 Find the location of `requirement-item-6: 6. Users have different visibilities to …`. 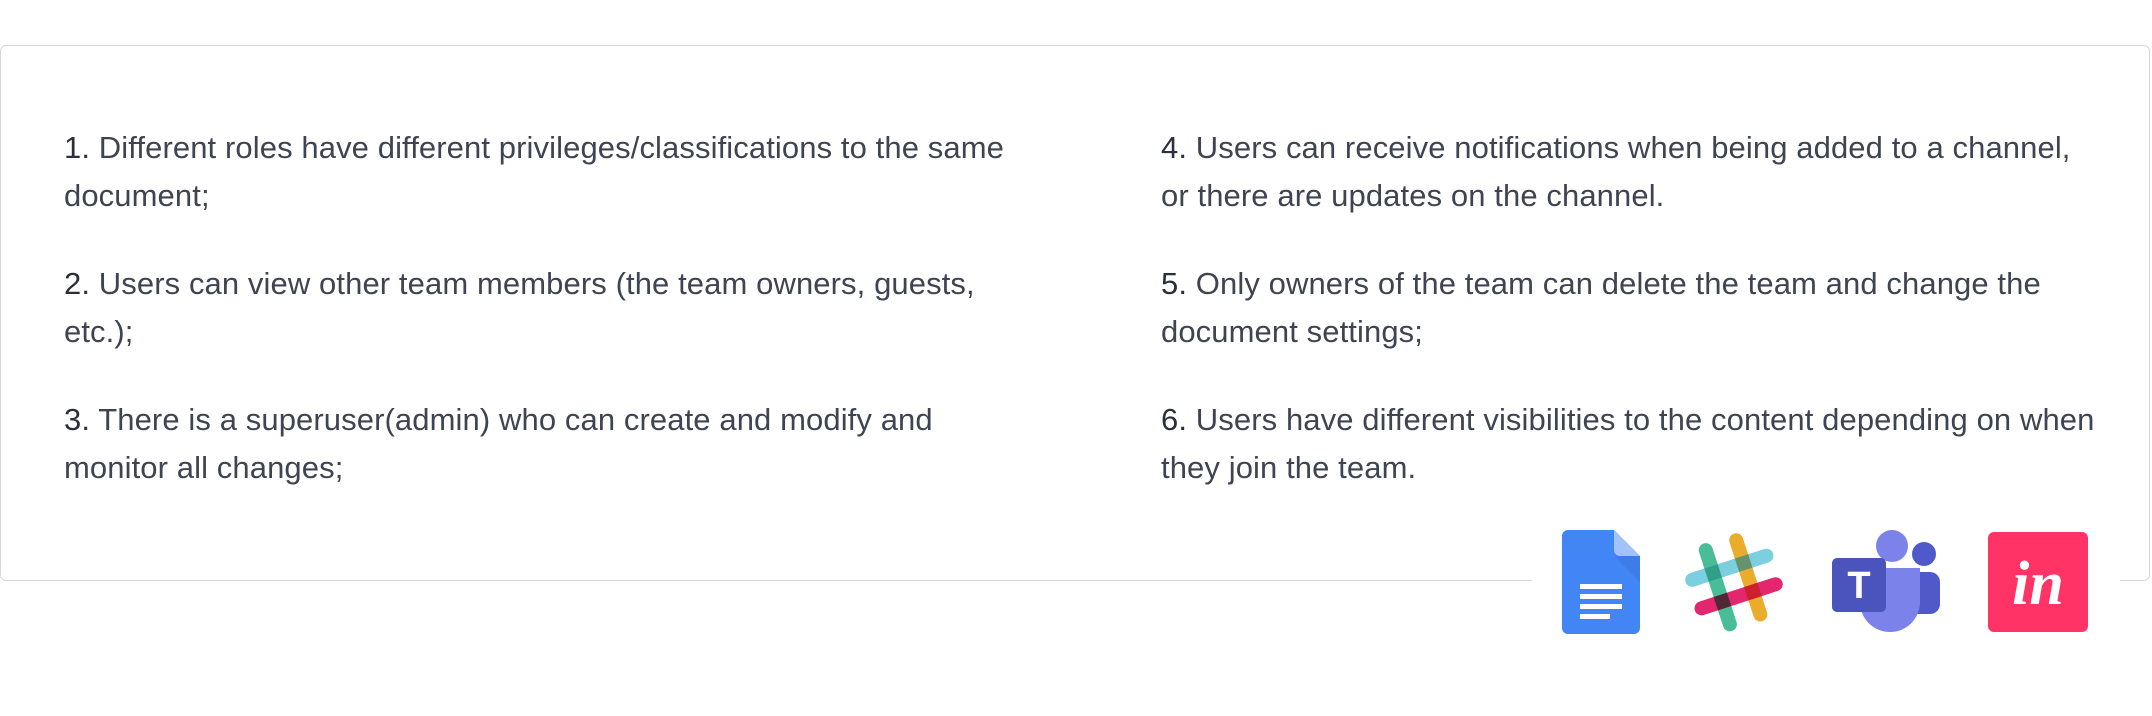

requirement-item-6: 6. Users have different visibilities to … is located at coordinates (1631, 444).